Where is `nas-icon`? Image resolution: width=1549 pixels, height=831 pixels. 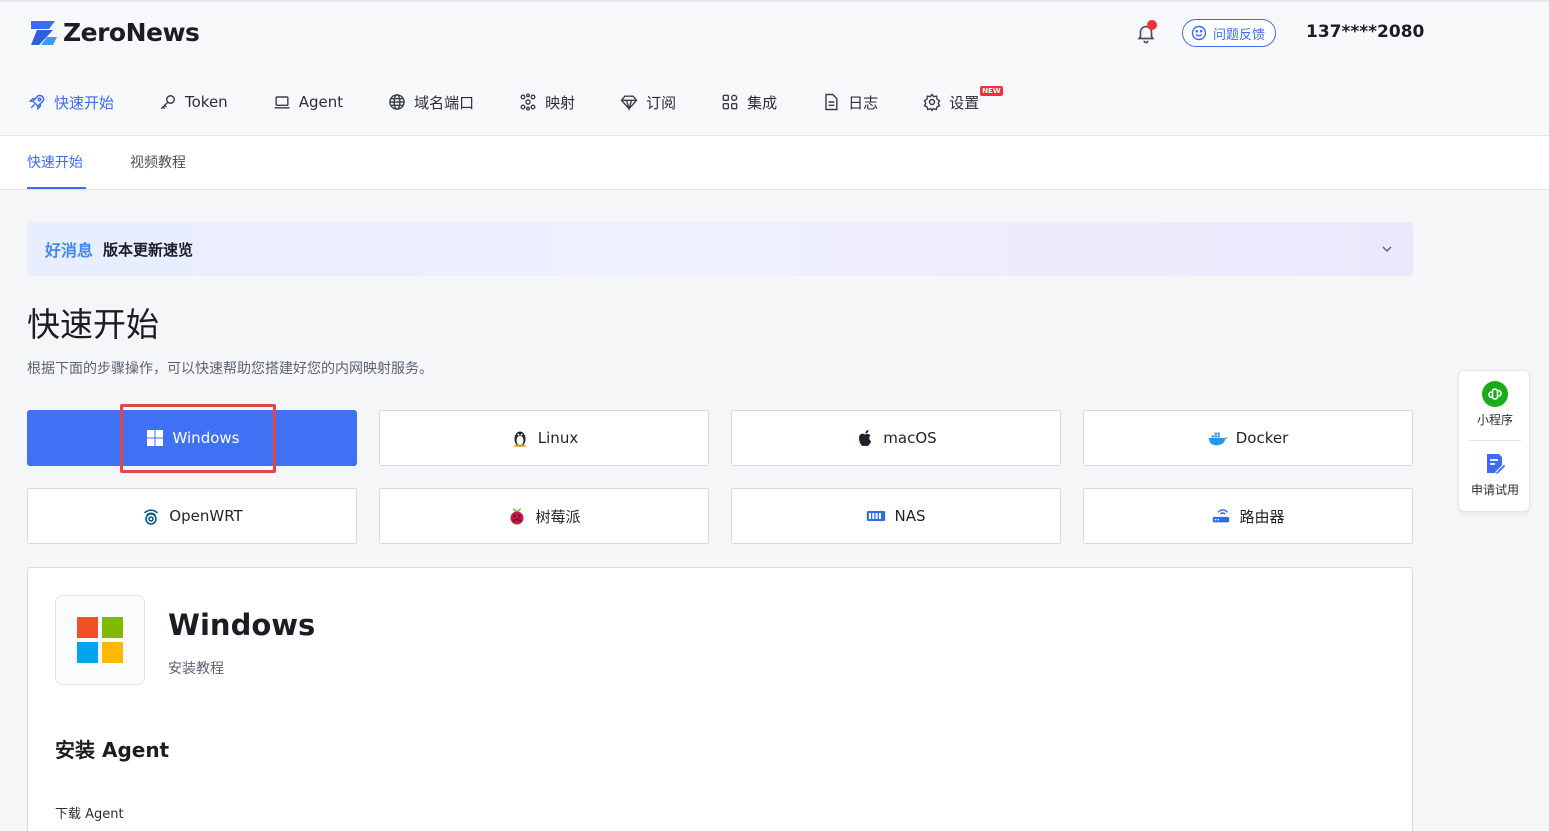
nas-icon is located at coordinates (876, 516).